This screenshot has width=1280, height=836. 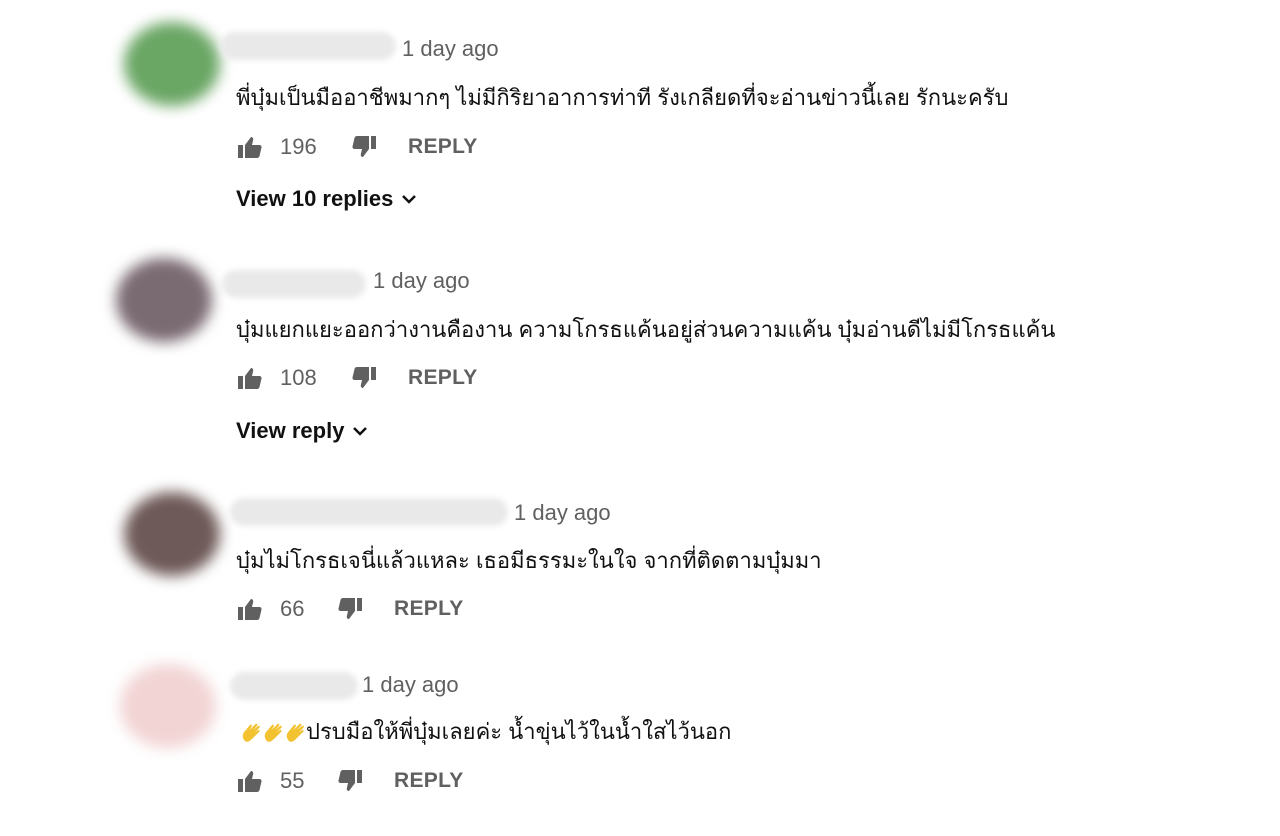 I want to click on comment-actions: 55 REPLY, so click(x=350, y=781).